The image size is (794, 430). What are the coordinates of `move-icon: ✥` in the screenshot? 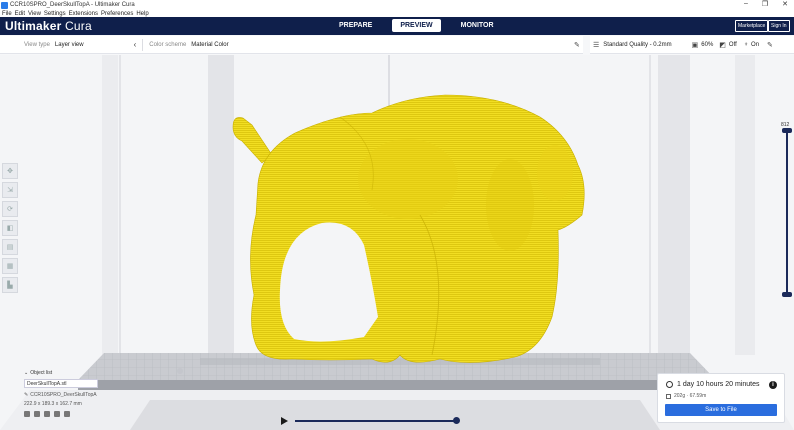 It's located at (10, 171).